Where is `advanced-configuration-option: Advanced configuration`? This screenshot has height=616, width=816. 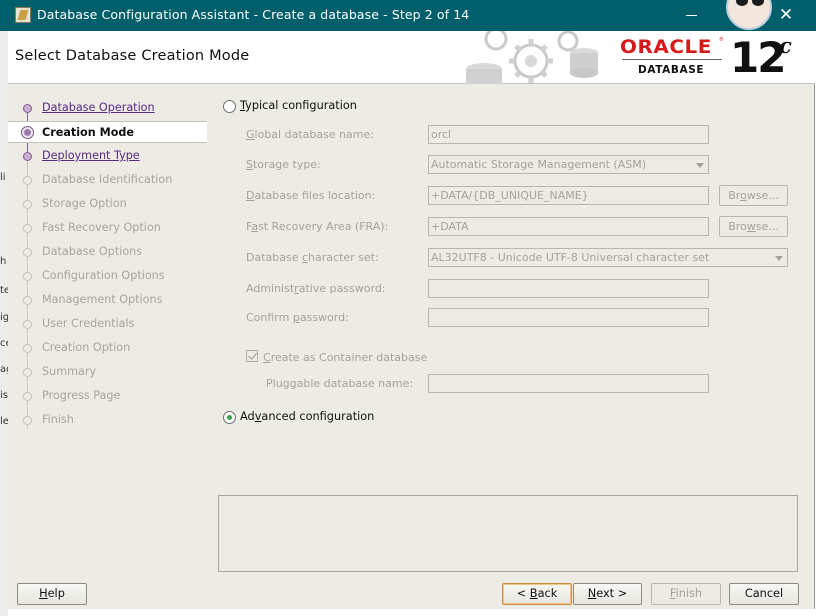 advanced-configuration-option: Advanced configuration is located at coordinates (323, 418).